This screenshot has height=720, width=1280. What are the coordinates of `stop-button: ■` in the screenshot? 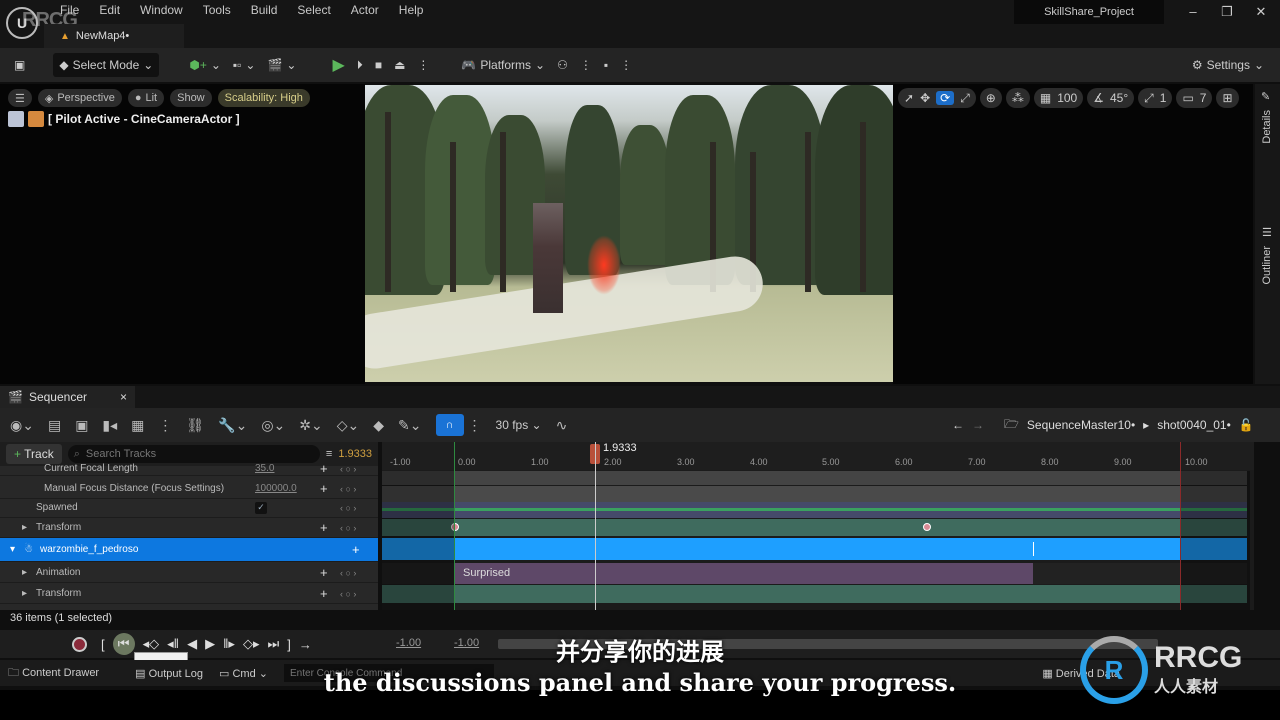 It's located at (378, 65).